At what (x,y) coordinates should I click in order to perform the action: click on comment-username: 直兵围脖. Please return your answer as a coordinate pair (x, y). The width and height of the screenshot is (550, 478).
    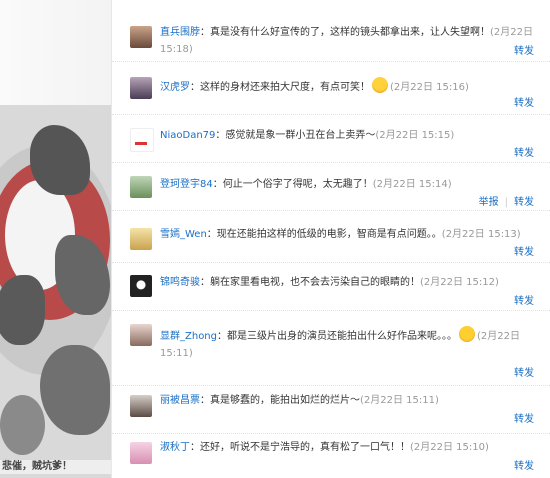
    Looking at the image, I should click on (180, 32).